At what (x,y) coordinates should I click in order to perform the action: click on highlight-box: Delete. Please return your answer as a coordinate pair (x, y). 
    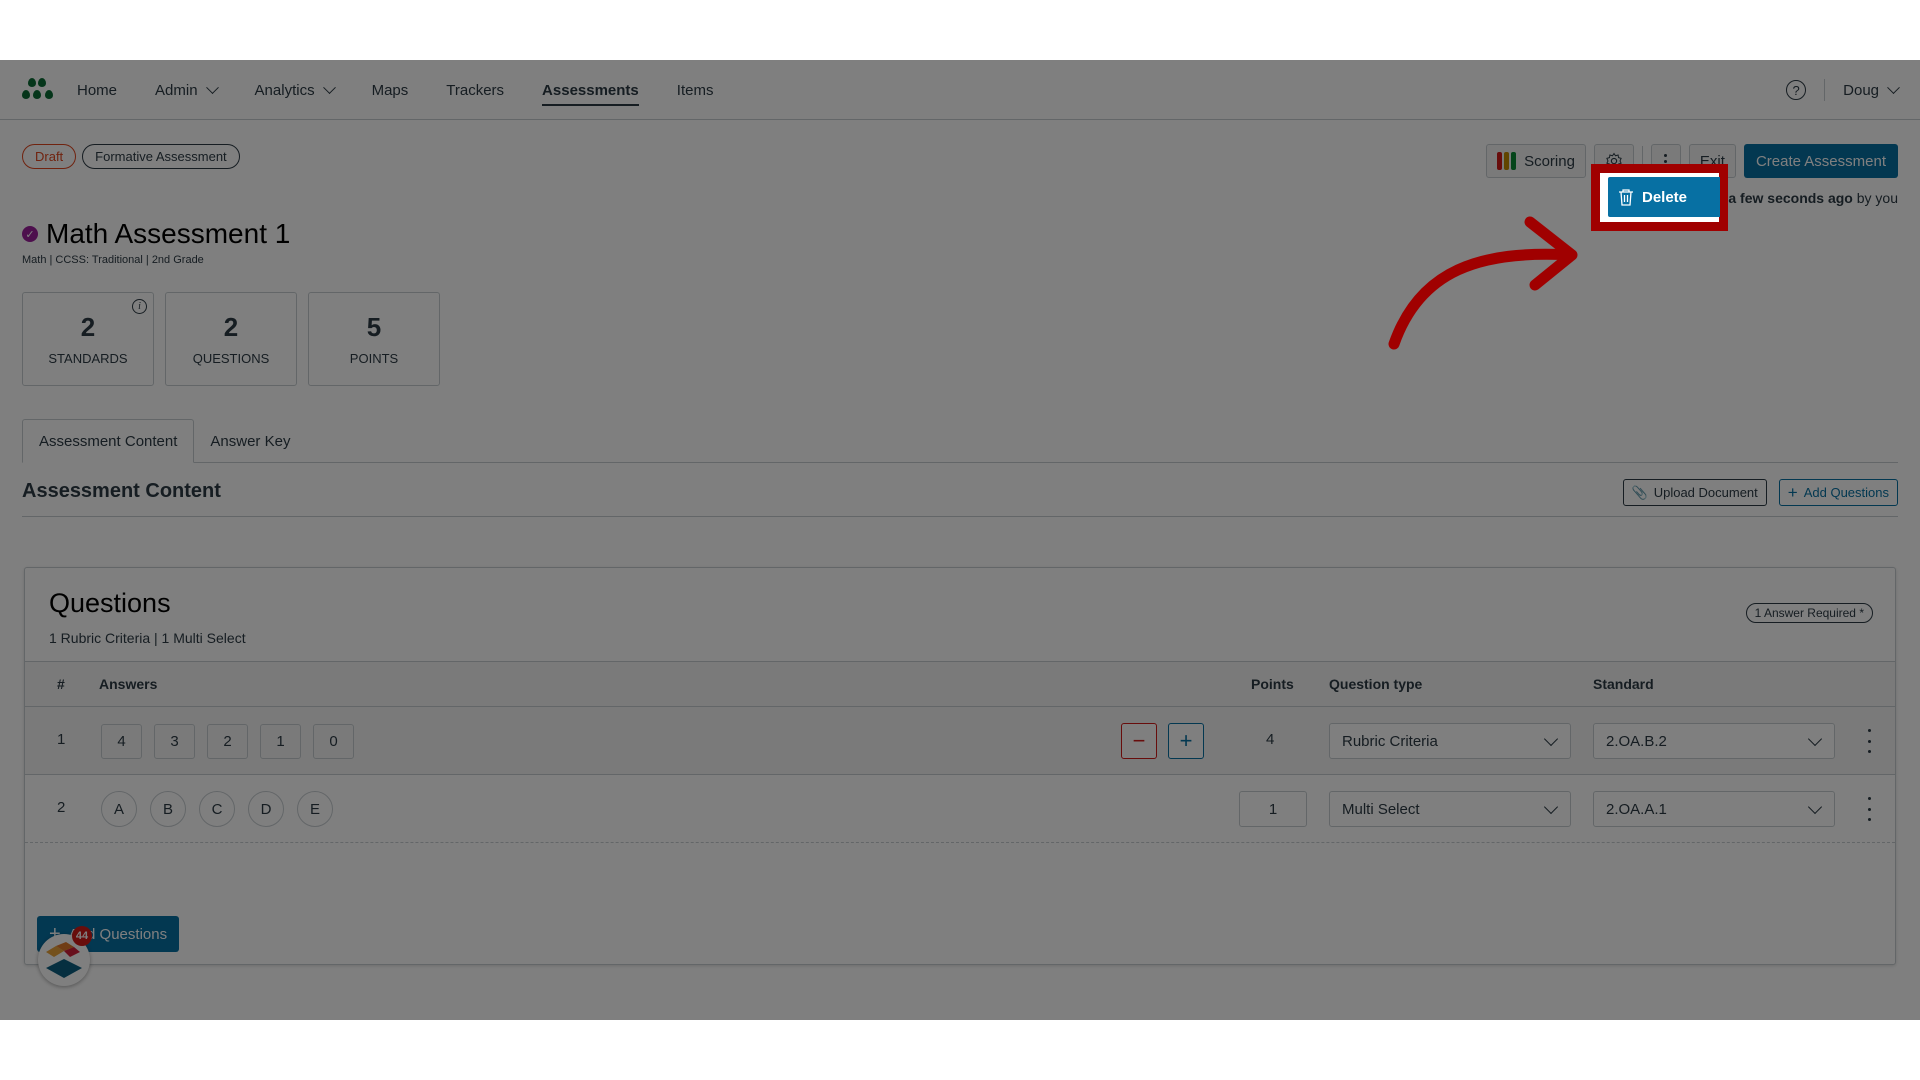
    Looking at the image, I should click on (1659, 197).